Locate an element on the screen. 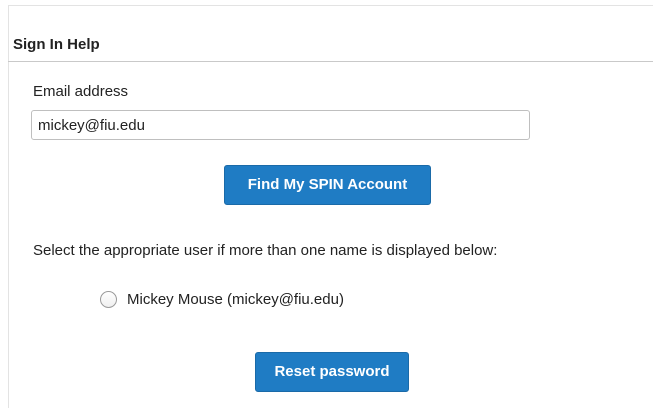  user-option-row: Mickey Mouse (mickey@fiu.edu) is located at coordinates (222, 299).